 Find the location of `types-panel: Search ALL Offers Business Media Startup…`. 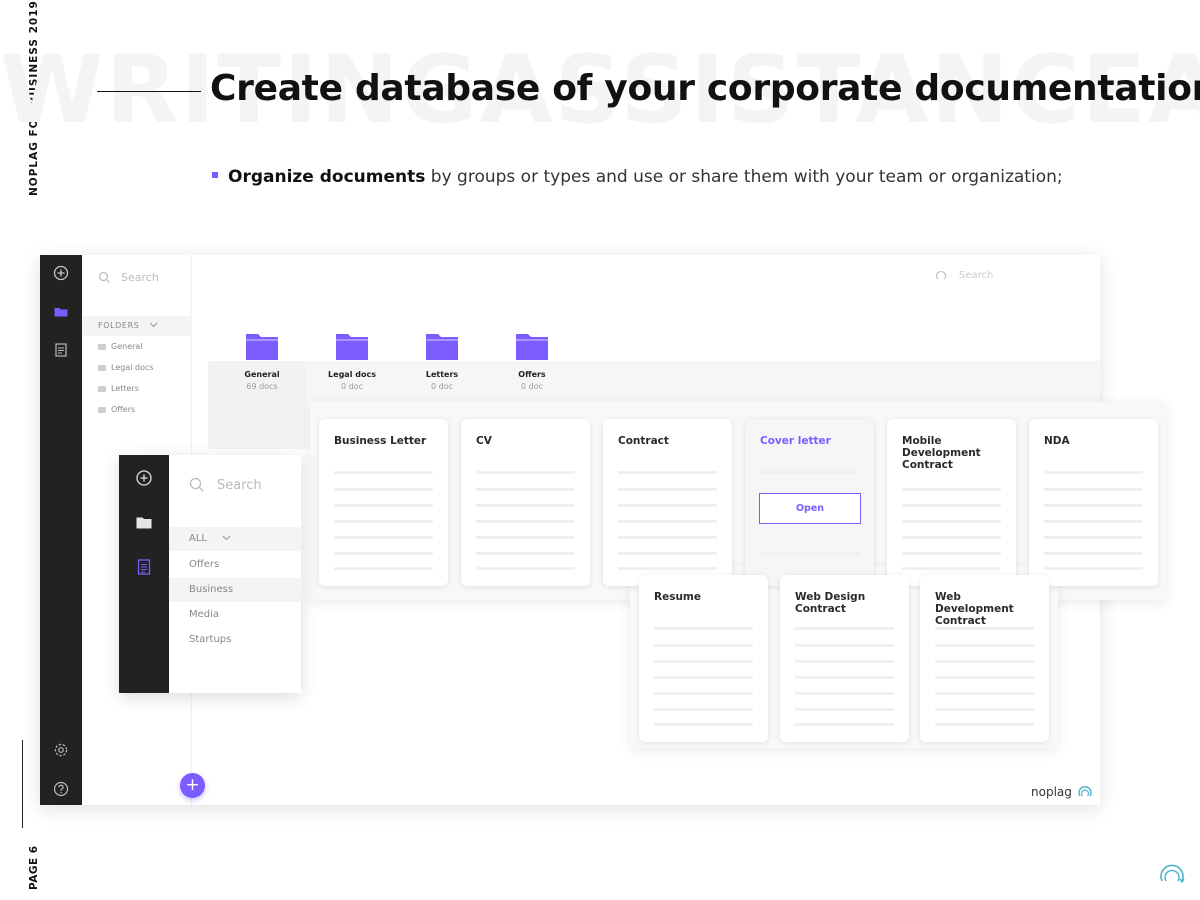

types-panel: Search ALL Offers Business Media Startup… is located at coordinates (210, 574).